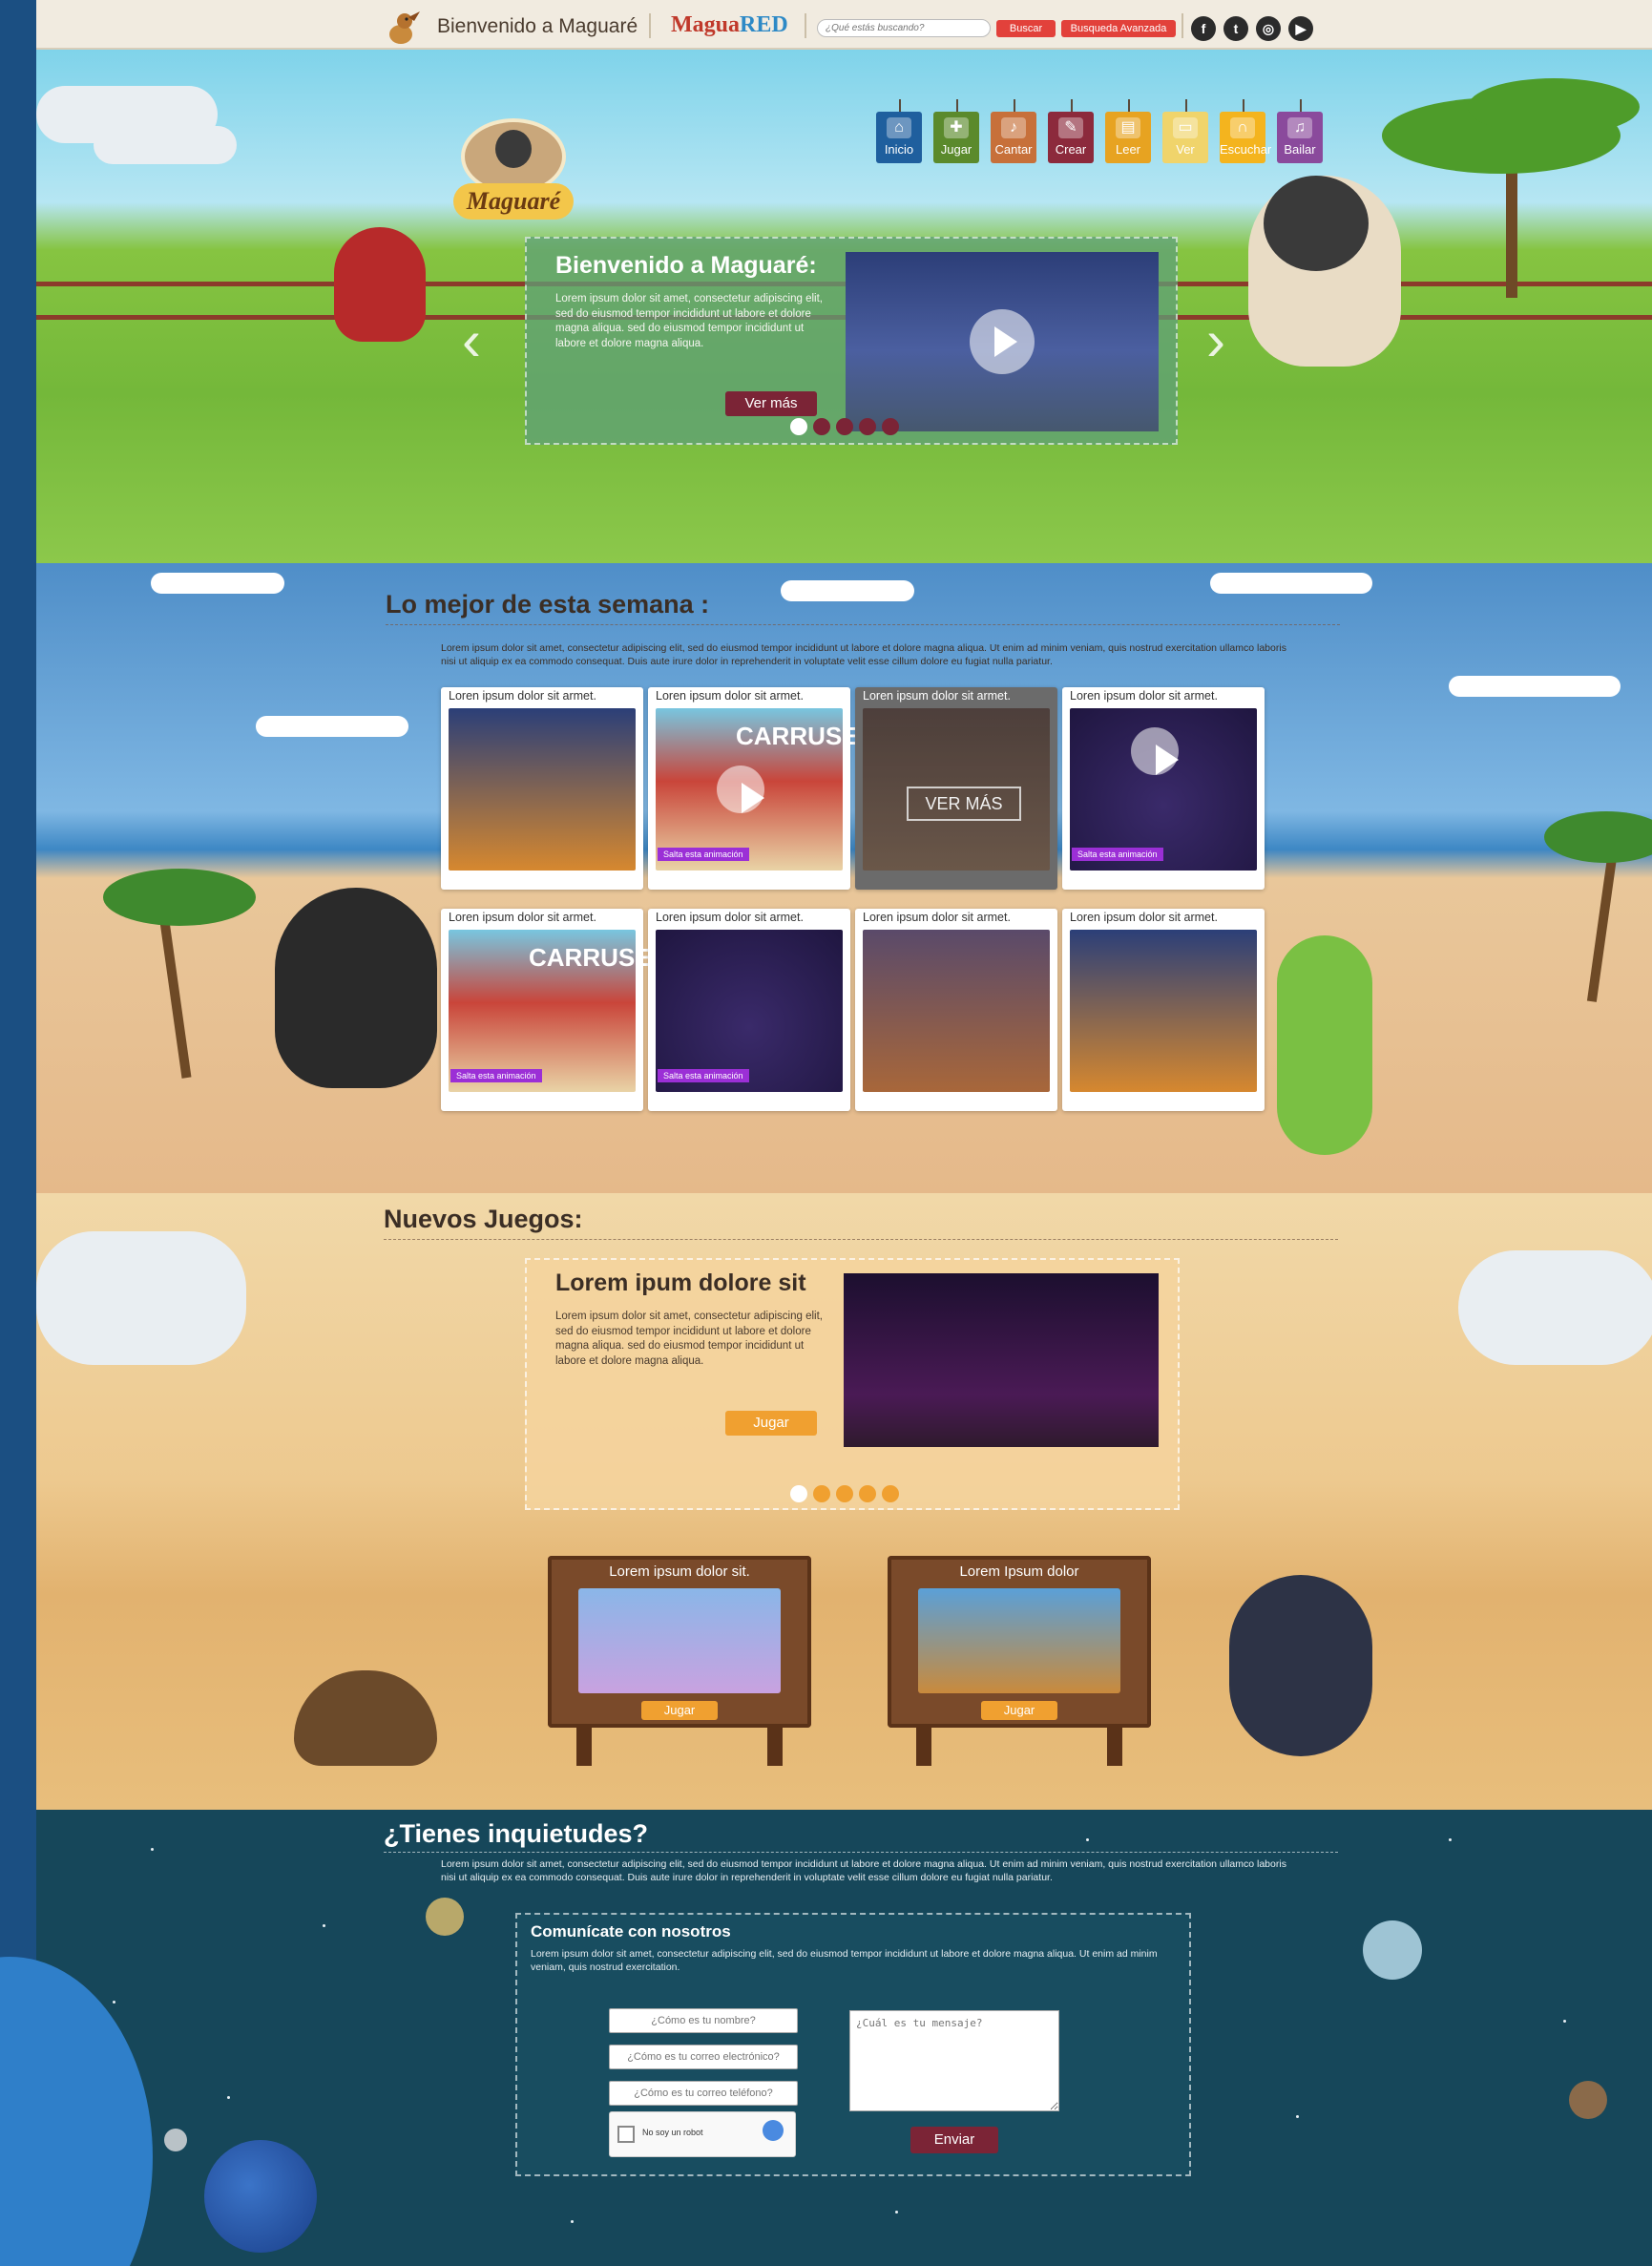 Image resolution: width=1652 pixels, height=2266 pixels. Describe the element at coordinates (471, 340) in the screenshot. I see `carousel-prev-arrow: ‹` at that location.